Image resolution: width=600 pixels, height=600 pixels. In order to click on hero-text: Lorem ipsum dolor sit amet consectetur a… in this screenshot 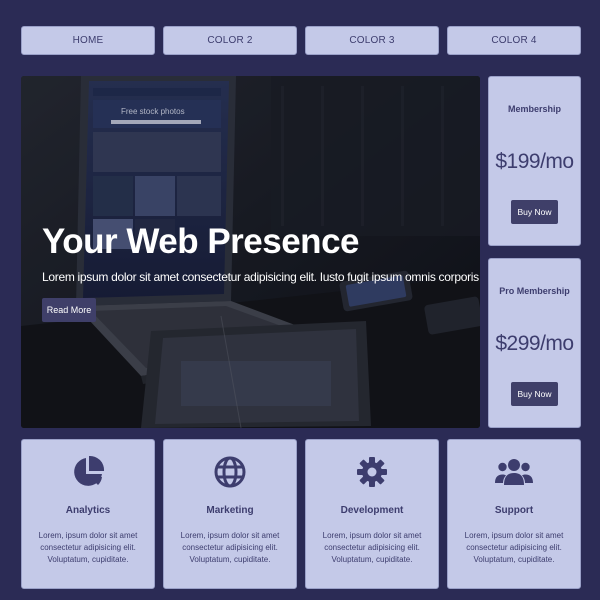, I will do `click(261, 277)`.